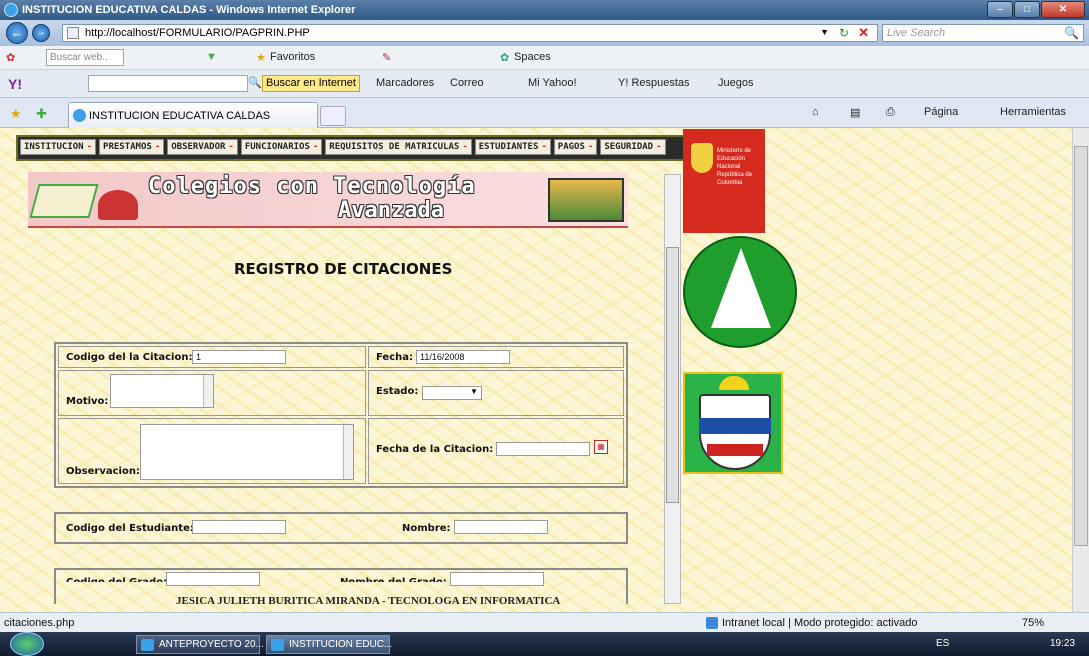 This screenshot has width=1089, height=656. Describe the element at coordinates (255, 82) in the screenshot. I see `magnifier-icon: 🔍` at that location.